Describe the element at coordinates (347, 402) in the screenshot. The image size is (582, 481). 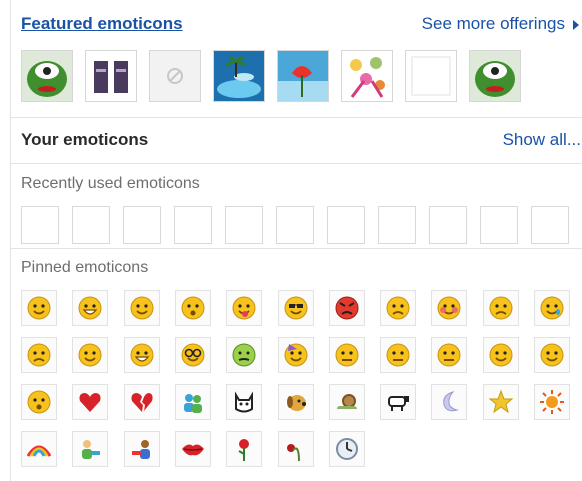
I see `snail-icon` at that location.